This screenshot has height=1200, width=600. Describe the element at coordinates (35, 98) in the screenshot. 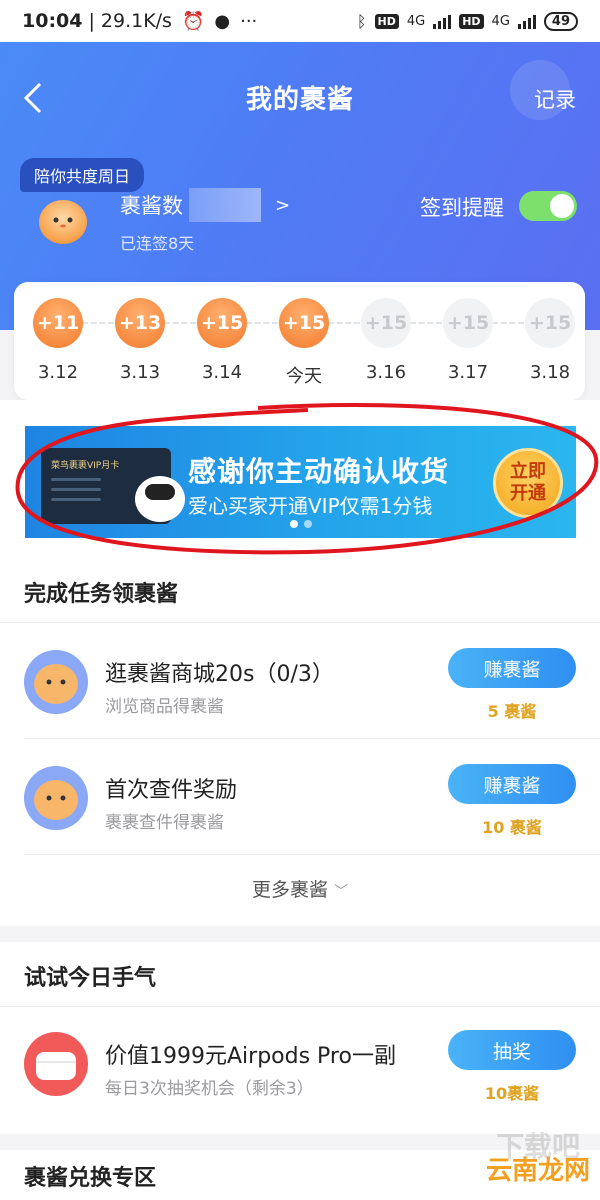

I see `back-arrow-icon` at that location.